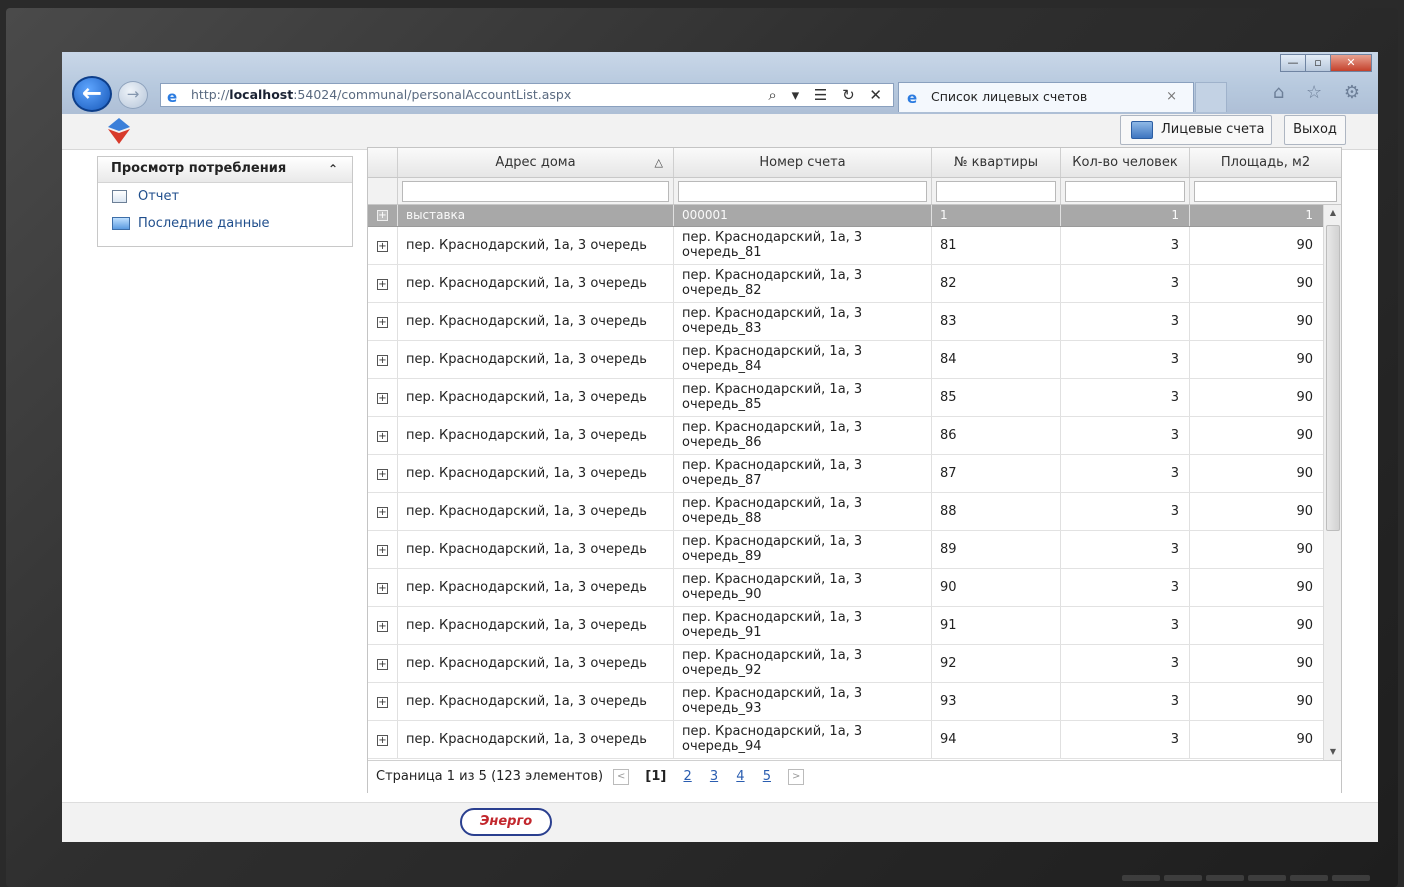 Image resolution: width=1404 pixels, height=887 pixels. I want to click on data-icon, so click(121, 223).